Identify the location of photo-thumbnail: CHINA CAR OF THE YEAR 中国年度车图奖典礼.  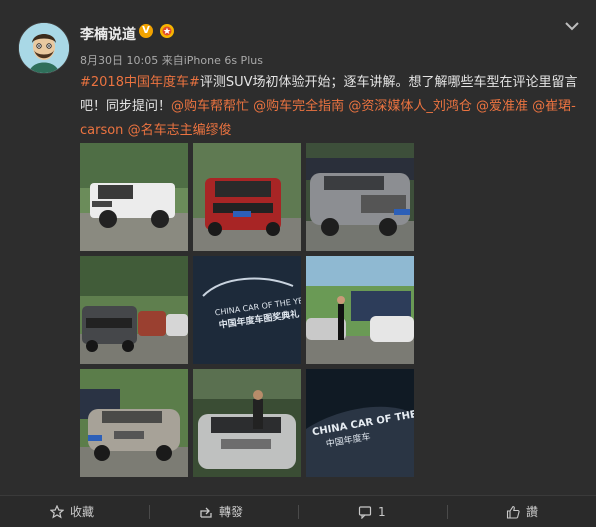
(247, 310).